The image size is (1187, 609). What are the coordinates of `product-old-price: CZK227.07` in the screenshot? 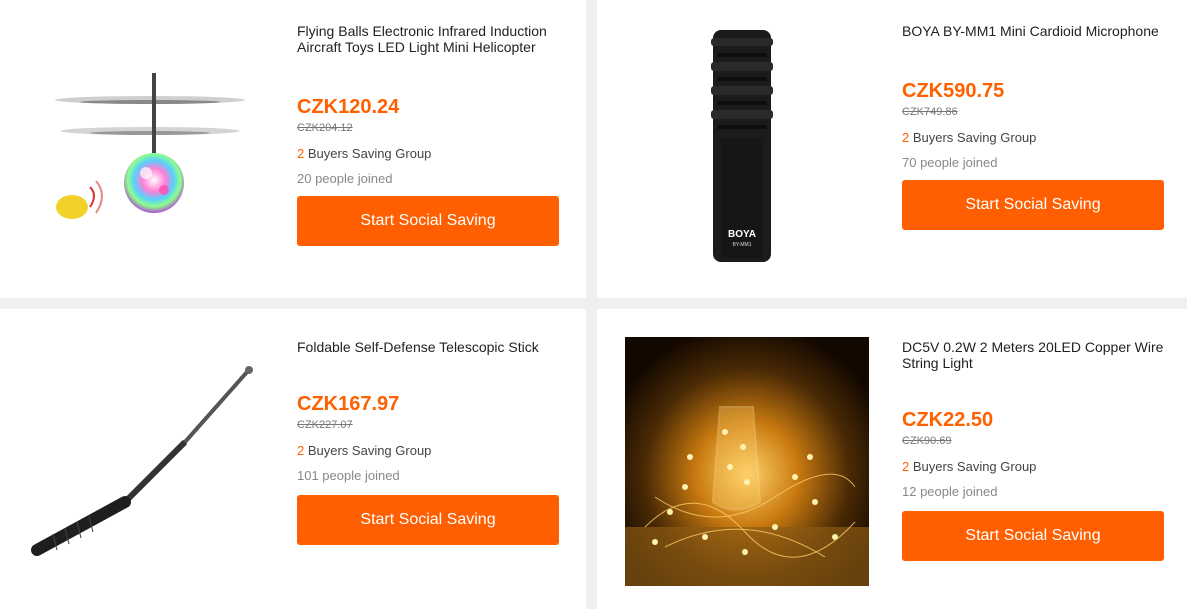 It's located at (325, 425).